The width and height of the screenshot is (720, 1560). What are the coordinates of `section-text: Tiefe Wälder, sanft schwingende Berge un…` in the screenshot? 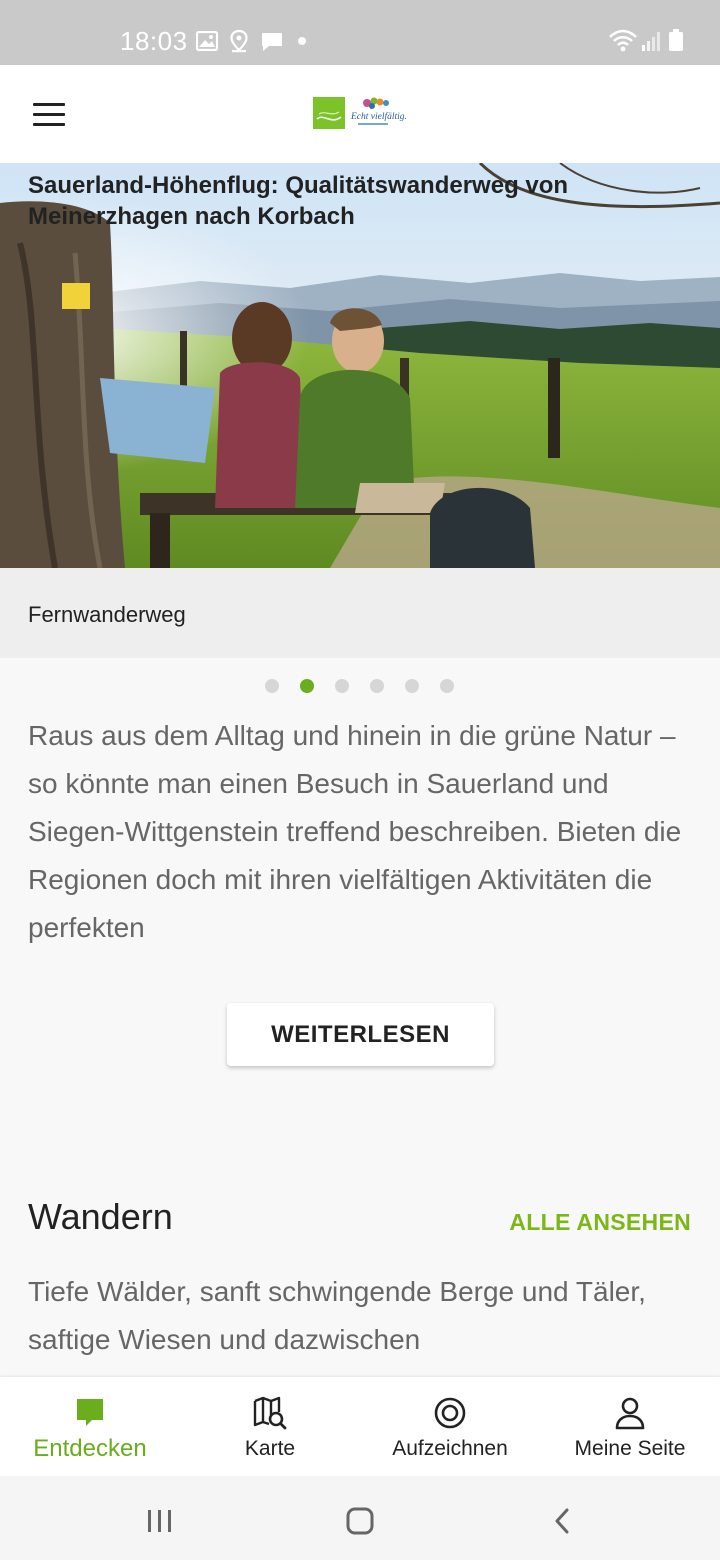 It's located at (337, 1315).